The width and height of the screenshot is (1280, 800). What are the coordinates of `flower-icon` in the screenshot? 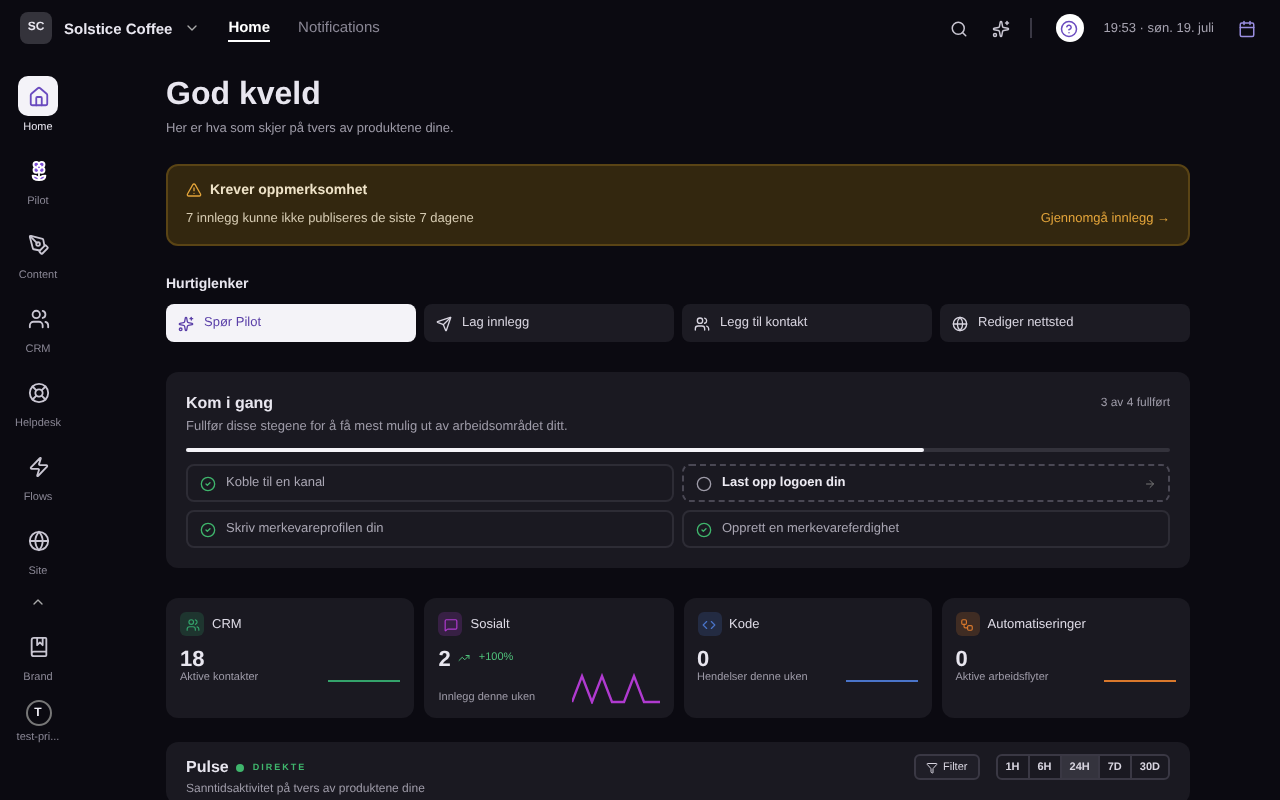 It's located at (38, 170).